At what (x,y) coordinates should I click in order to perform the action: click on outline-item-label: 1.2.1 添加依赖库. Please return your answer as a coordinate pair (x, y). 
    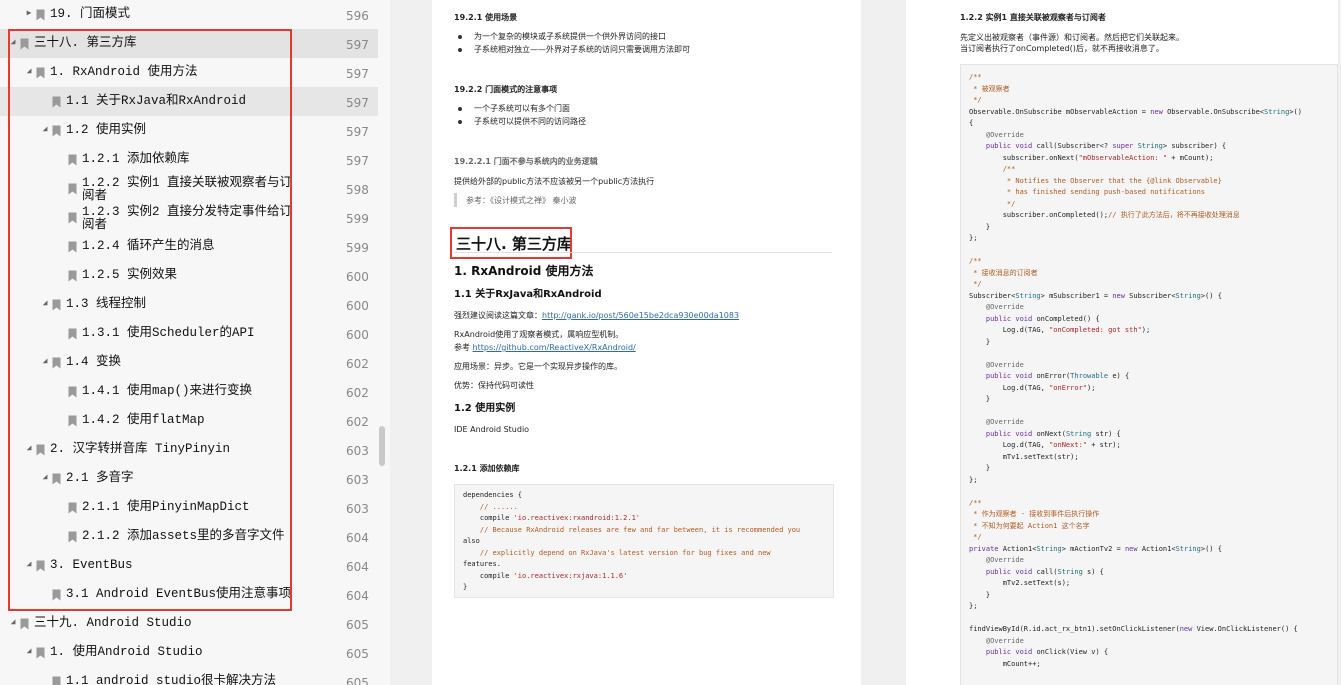
    Looking at the image, I should click on (136, 159).